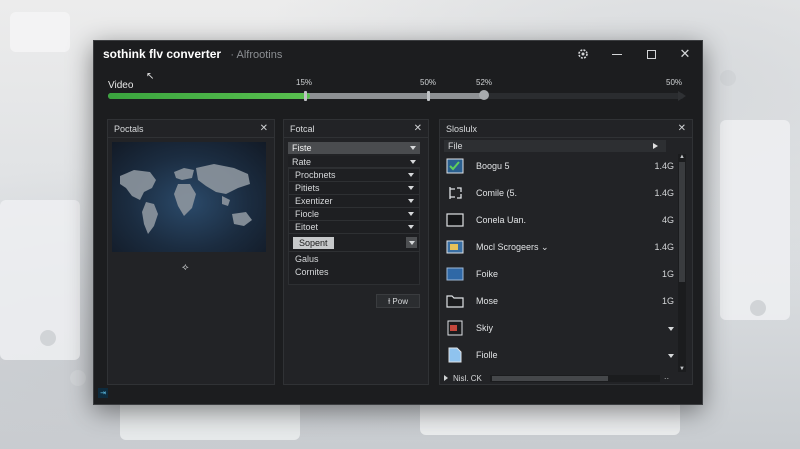 The height and width of the screenshot is (449, 800). I want to click on checked-image-icon, so click(455, 166).